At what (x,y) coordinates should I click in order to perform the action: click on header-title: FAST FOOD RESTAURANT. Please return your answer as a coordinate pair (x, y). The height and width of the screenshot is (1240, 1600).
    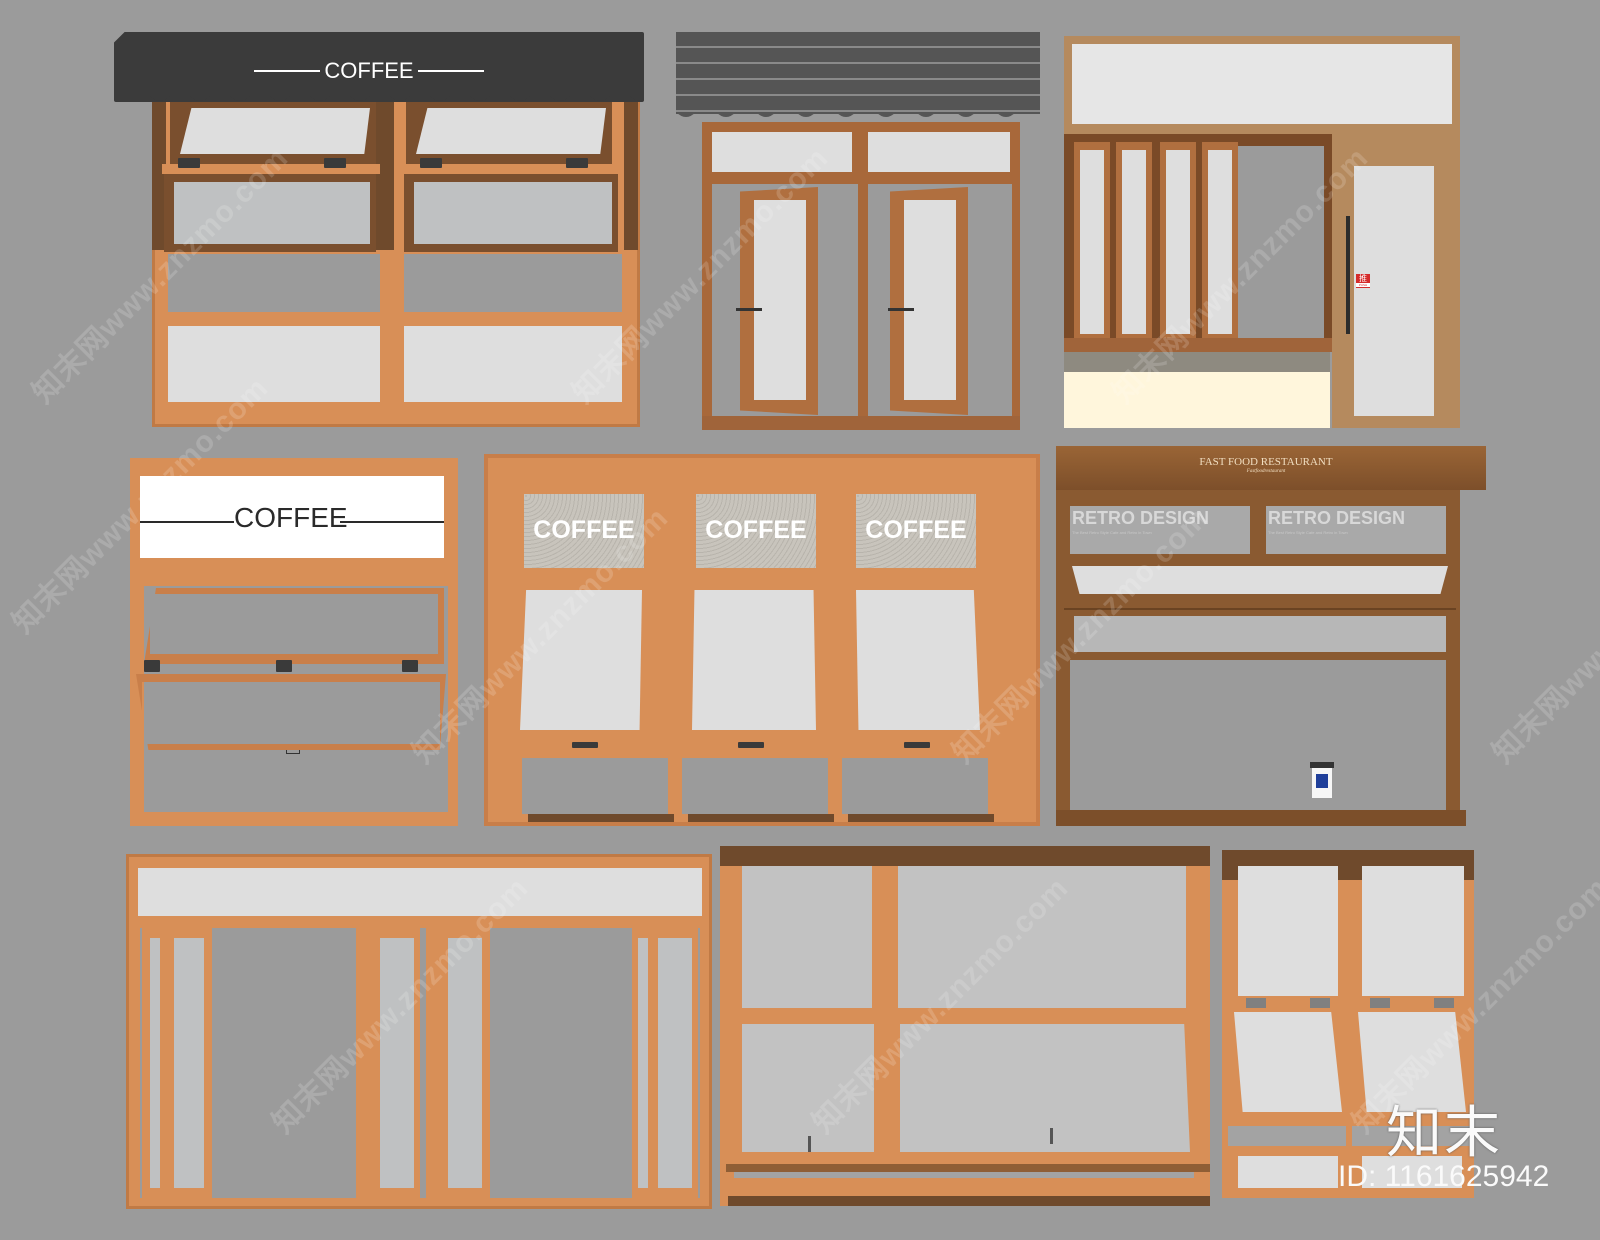
    Looking at the image, I should click on (1266, 462).